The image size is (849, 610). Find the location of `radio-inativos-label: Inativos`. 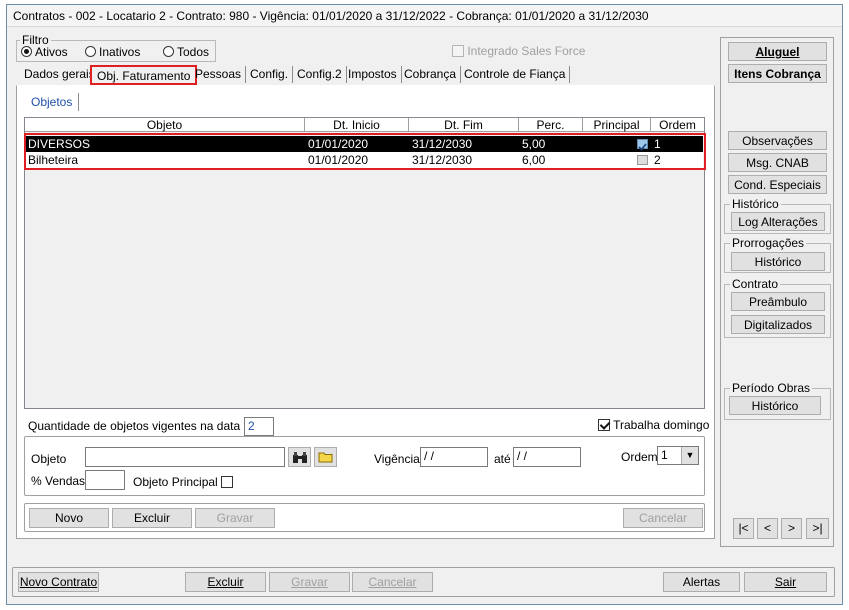

radio-inativos-label: Inativos is located at coordinates (120, 52).